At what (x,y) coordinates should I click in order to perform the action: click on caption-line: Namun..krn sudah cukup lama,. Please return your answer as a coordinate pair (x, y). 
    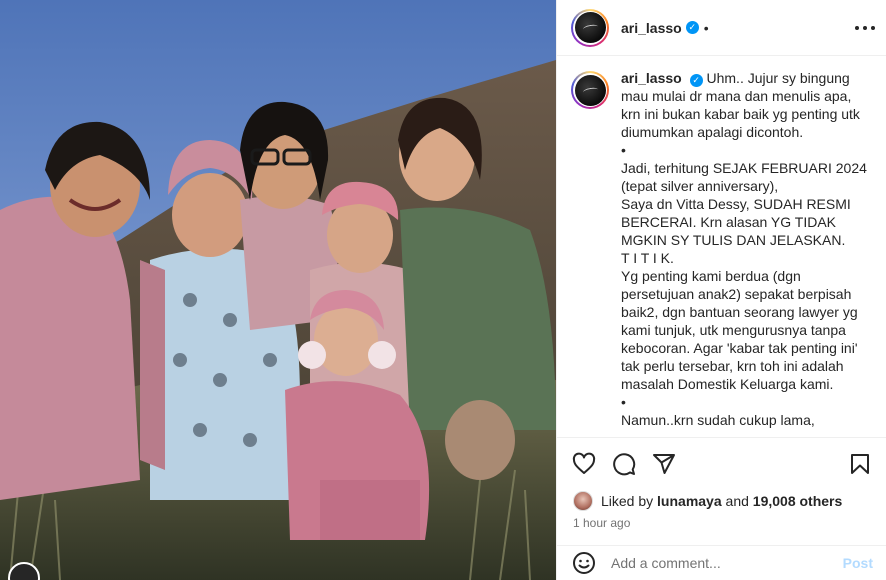
    Looking at the image, I should click on (718, 420).